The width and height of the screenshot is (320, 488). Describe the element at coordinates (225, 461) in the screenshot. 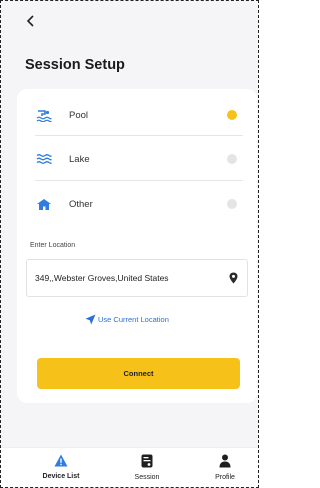

I see `person-icon` at that location.